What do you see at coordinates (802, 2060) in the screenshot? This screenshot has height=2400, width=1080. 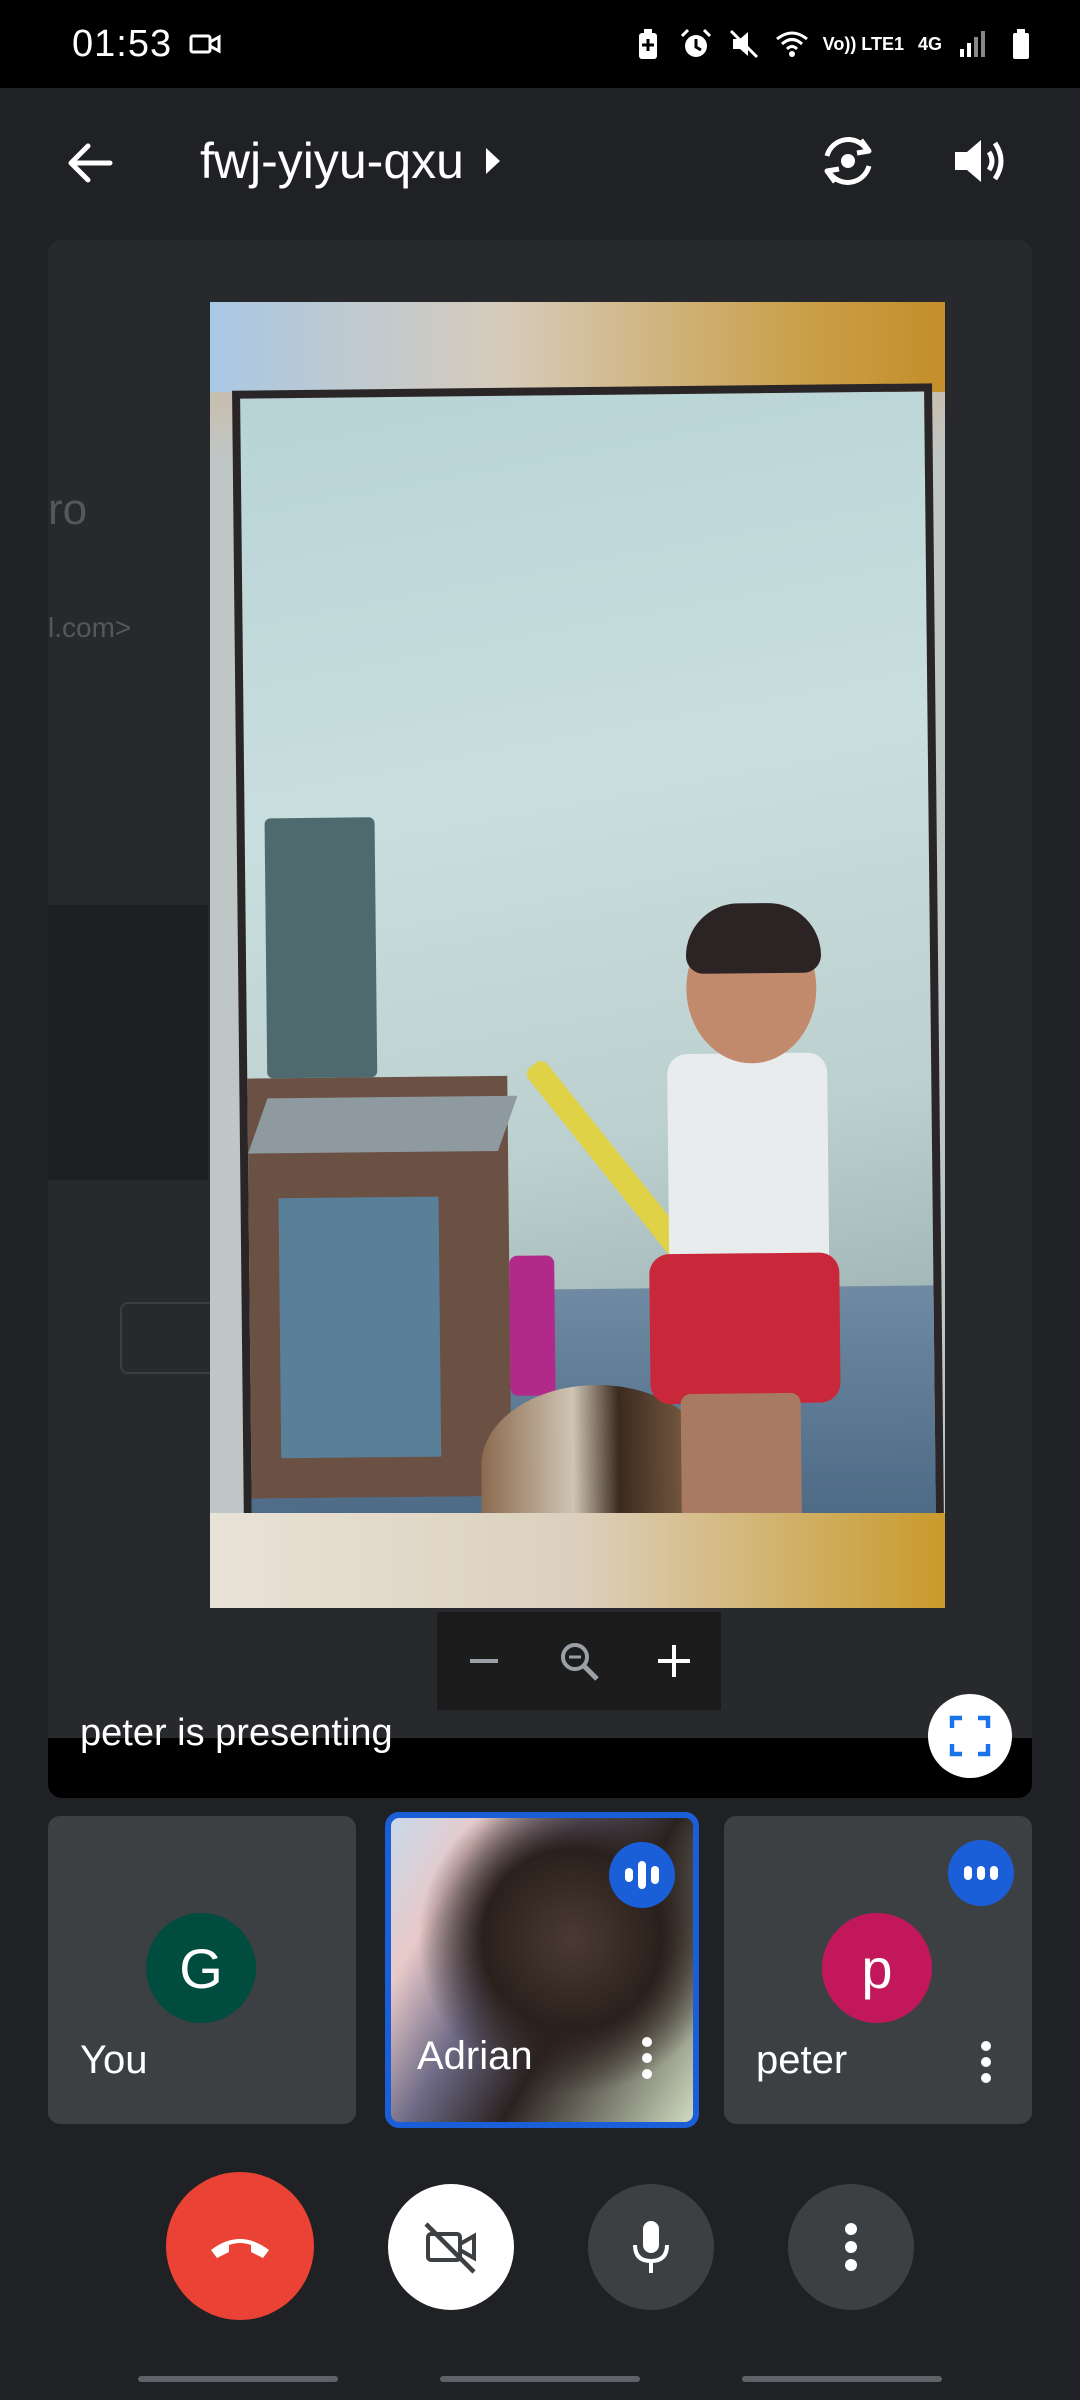 I see `participant-name: peter` at bounding box center [802, 2060].